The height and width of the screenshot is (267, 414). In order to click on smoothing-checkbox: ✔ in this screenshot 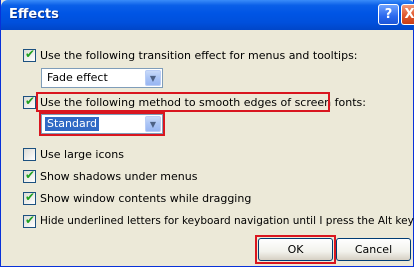, I will do `click(29, 101)`.